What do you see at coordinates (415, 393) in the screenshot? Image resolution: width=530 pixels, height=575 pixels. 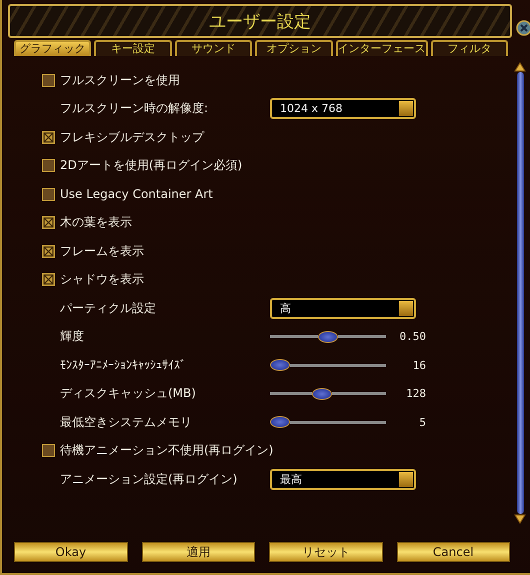 I see `slider-value: 128` at bounding box center [415, 393].